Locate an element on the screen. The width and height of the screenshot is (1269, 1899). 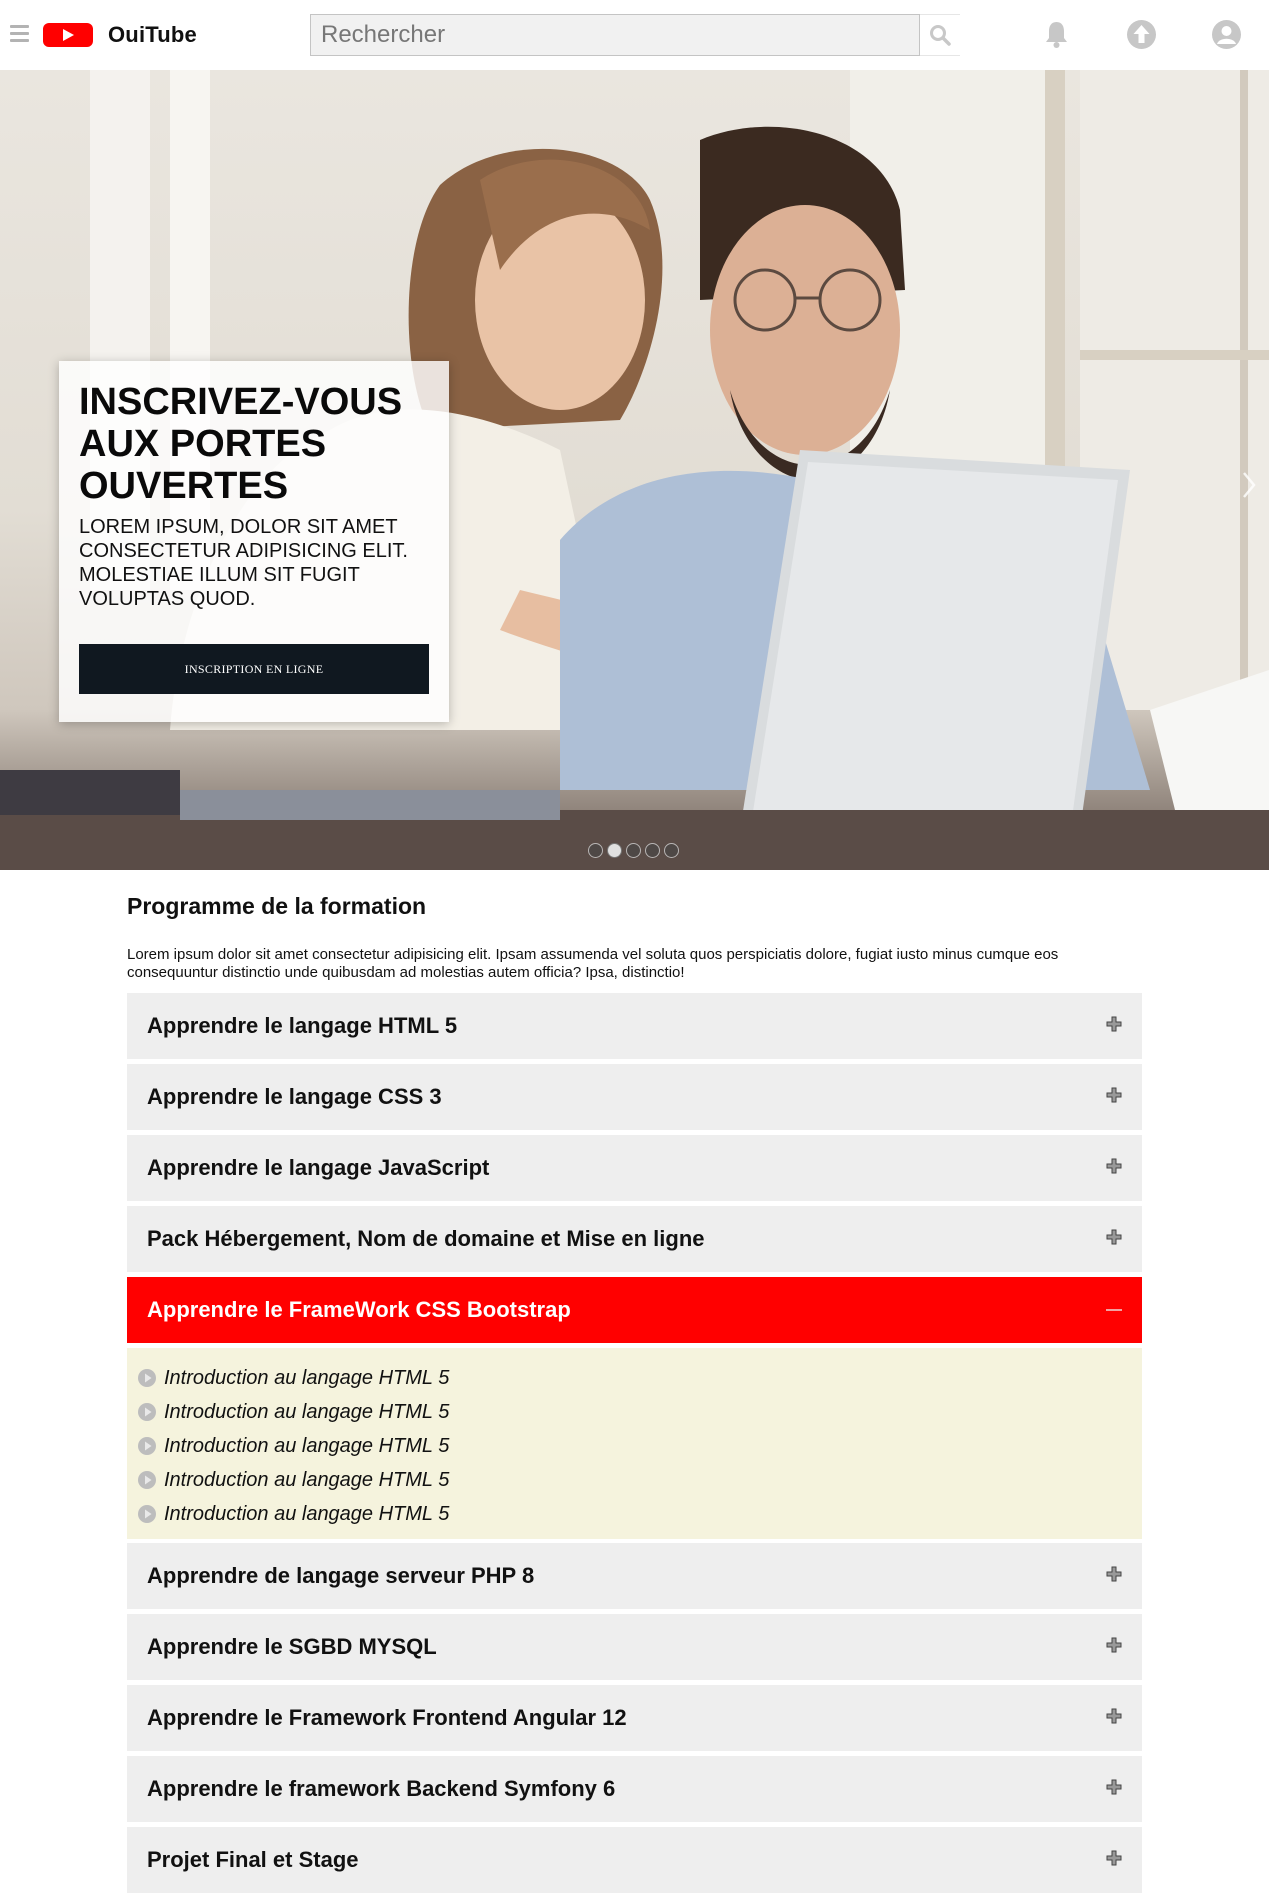
accordion-item-label: Apprendre le langage JavaScript is located at coordinates (318, 1167).